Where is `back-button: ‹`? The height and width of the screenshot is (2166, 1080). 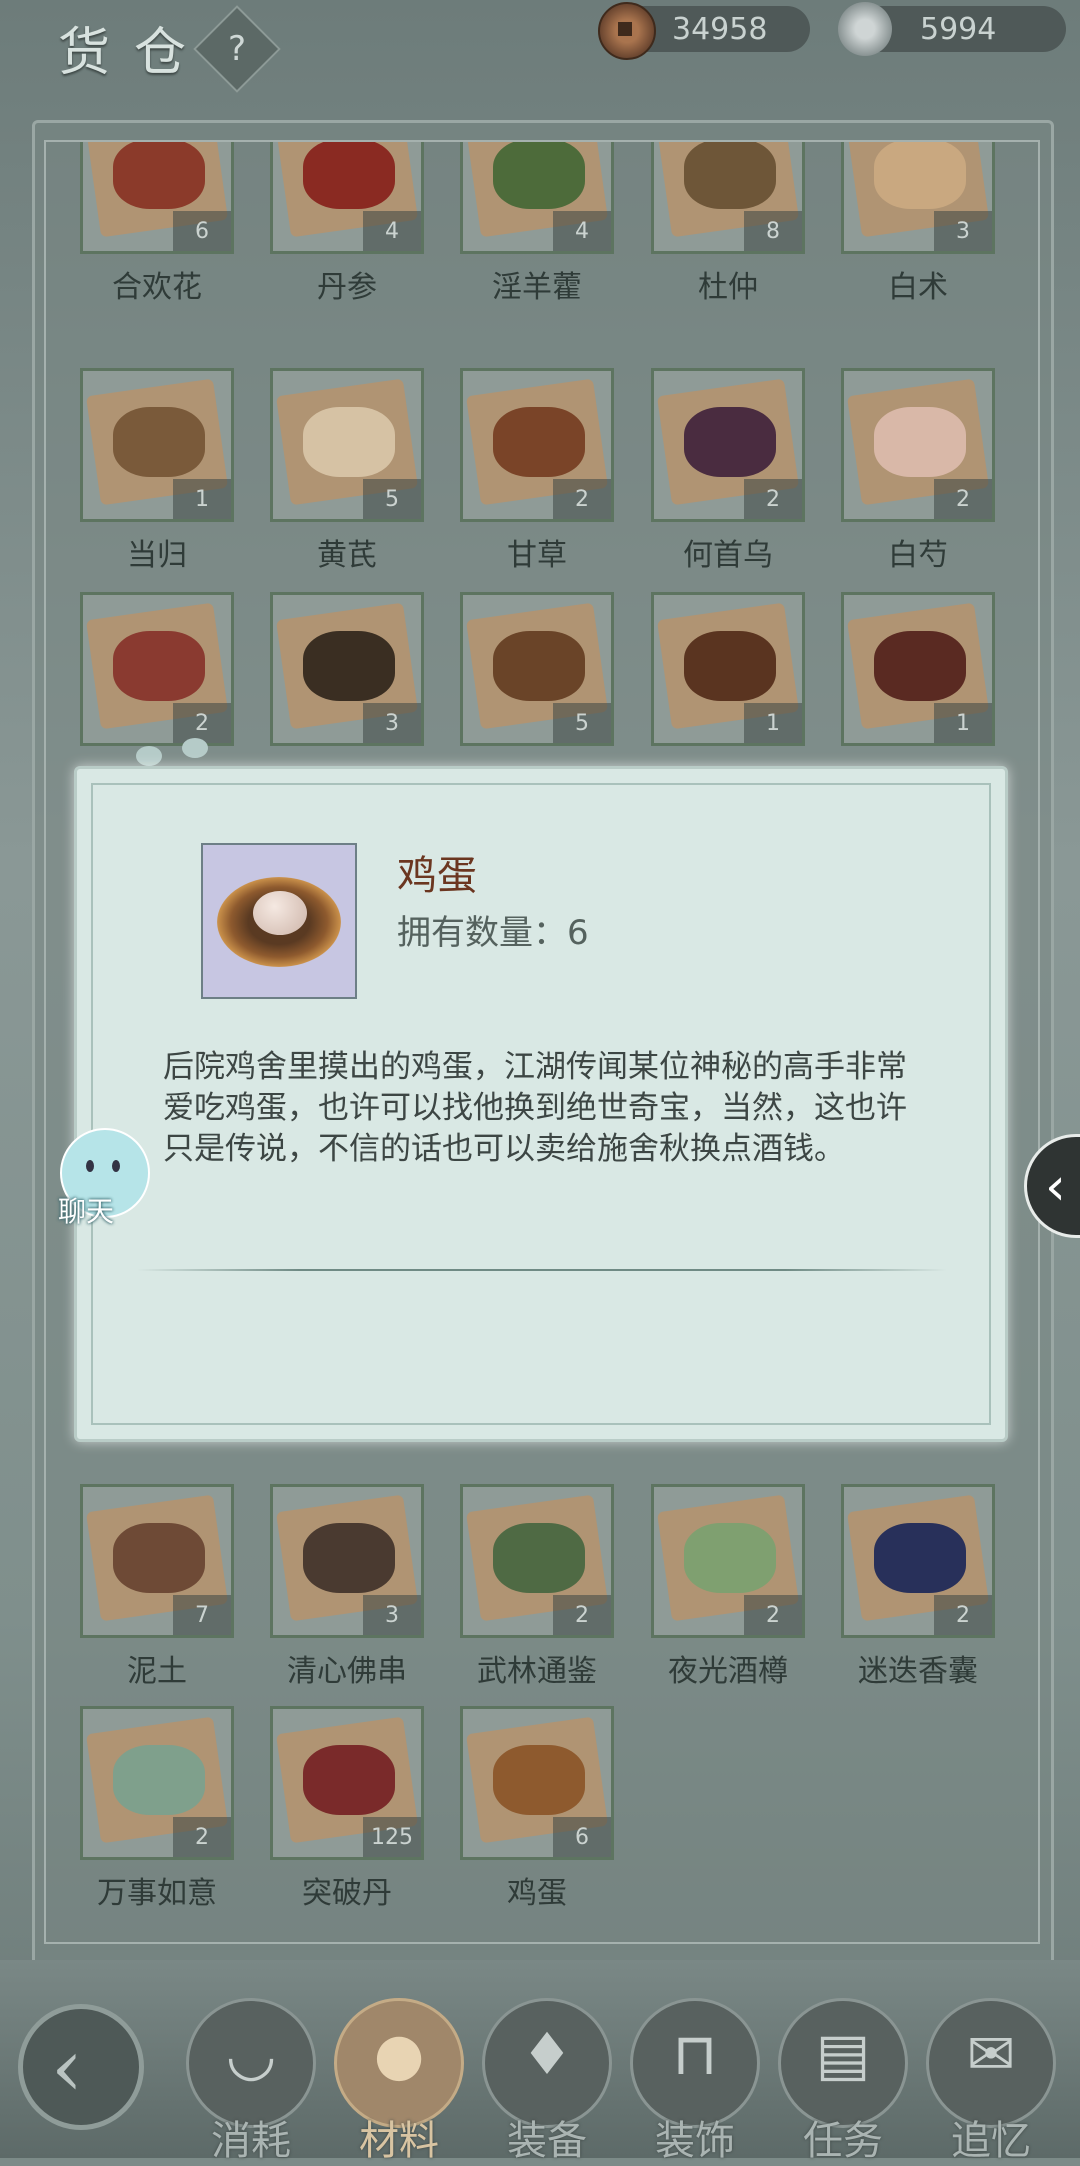
back-button: ‹ is located at coordinates (81, 2067).